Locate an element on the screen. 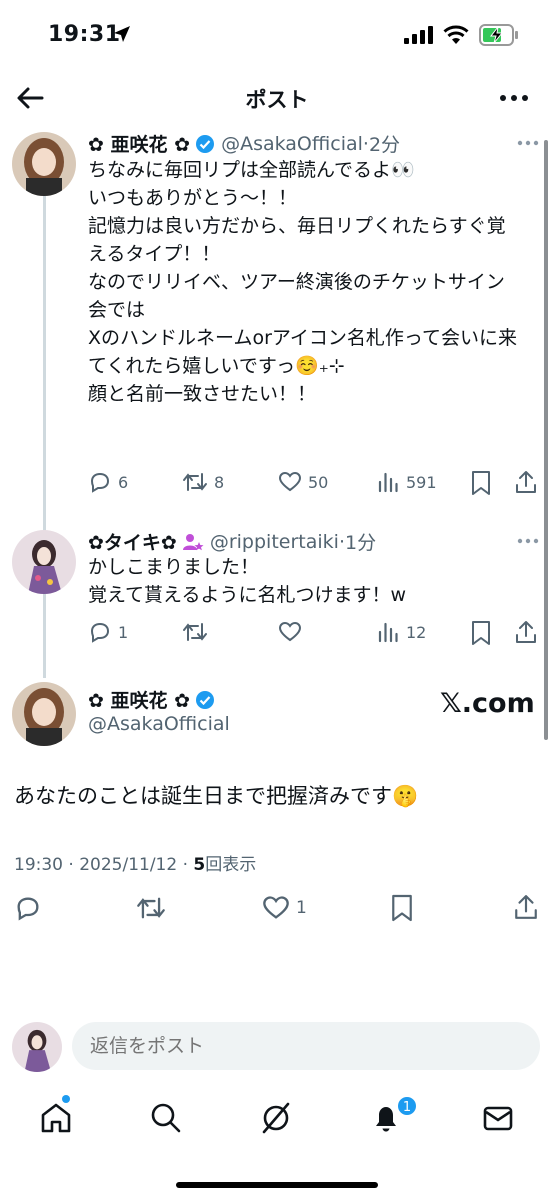 This screenshot has width=554, height=1200. text-line: 覚えて貰えるように名札つけます！w is located at coordinates (247, 595).